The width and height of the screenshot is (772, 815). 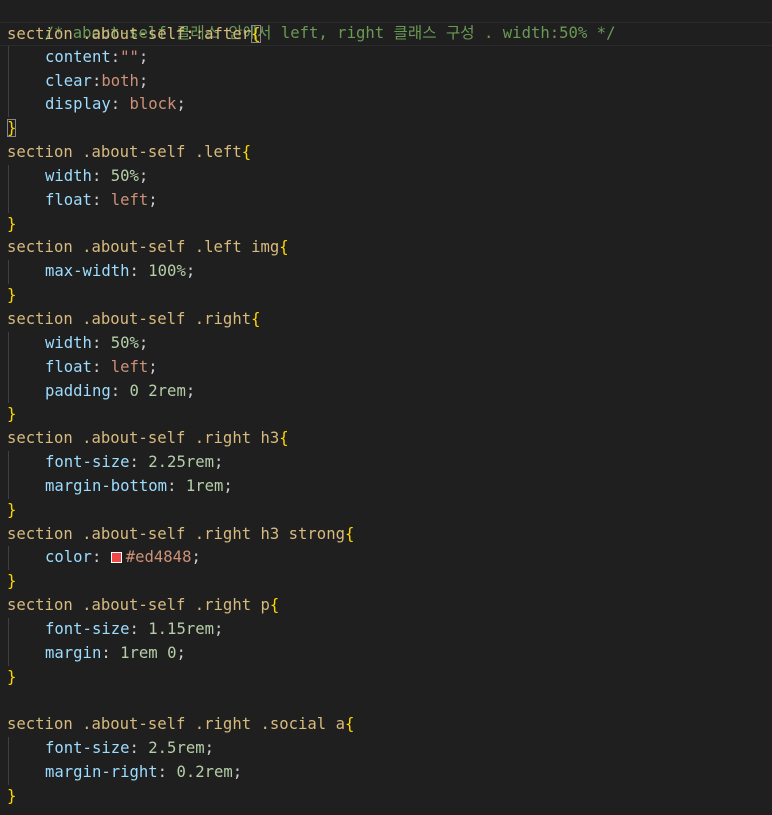 I want to click on code-line-selector: section .about-self .right p{, so click(x=386, y=606).